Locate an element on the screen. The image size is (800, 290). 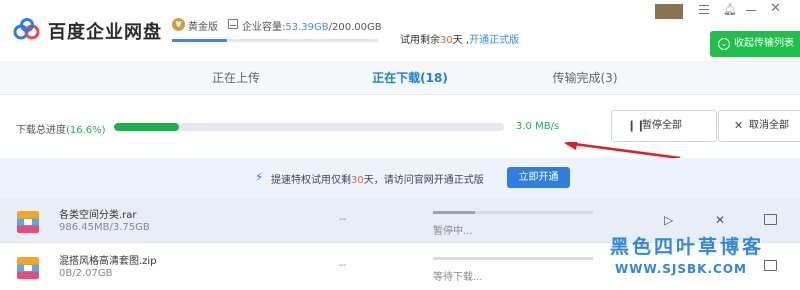
minimize-icon is located at coordinates (751, 10).